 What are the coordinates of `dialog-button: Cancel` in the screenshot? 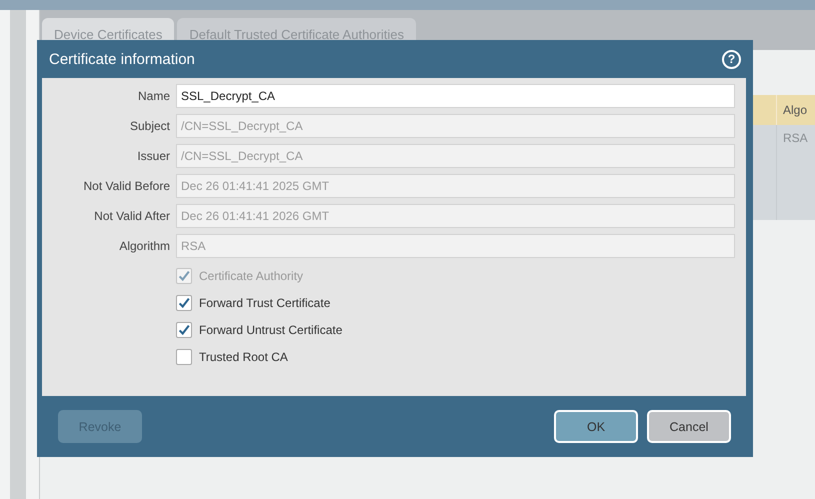 It's located at (689, 426).